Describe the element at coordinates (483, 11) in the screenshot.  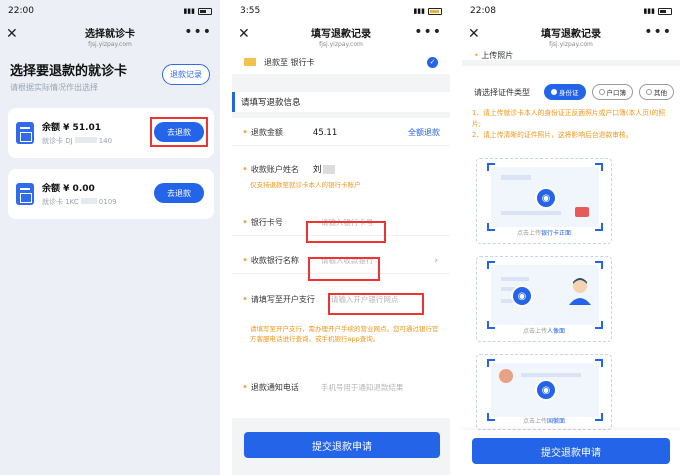
I see `status-time: 22:08` at that location.